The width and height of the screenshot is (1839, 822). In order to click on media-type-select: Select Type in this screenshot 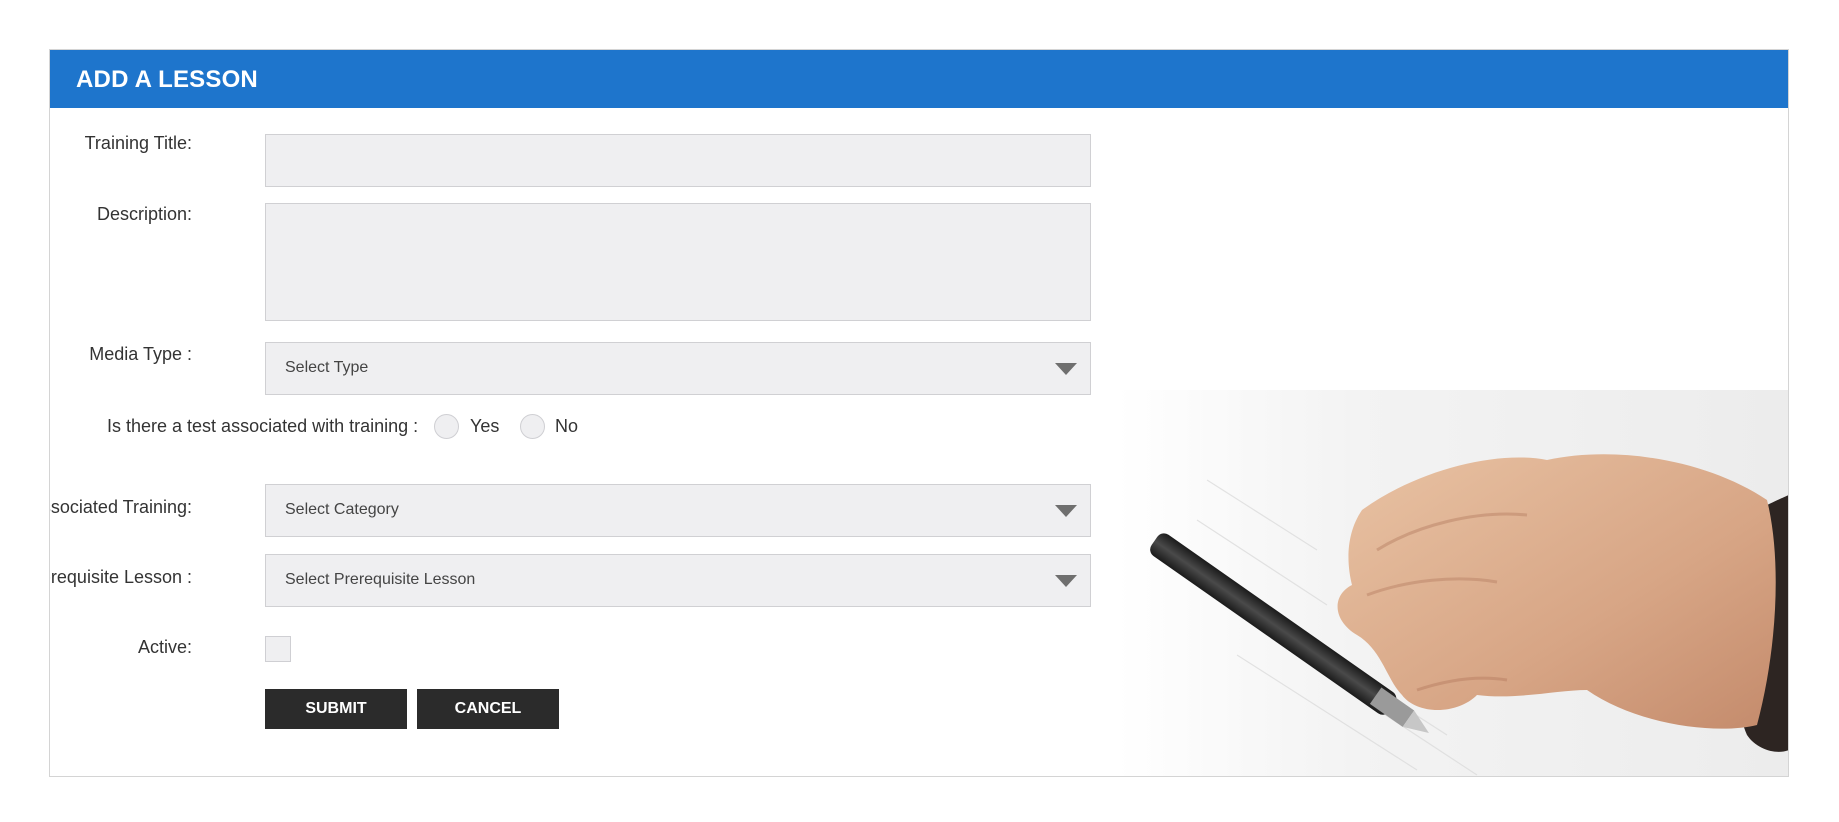, I will do `click(678, 368)`.